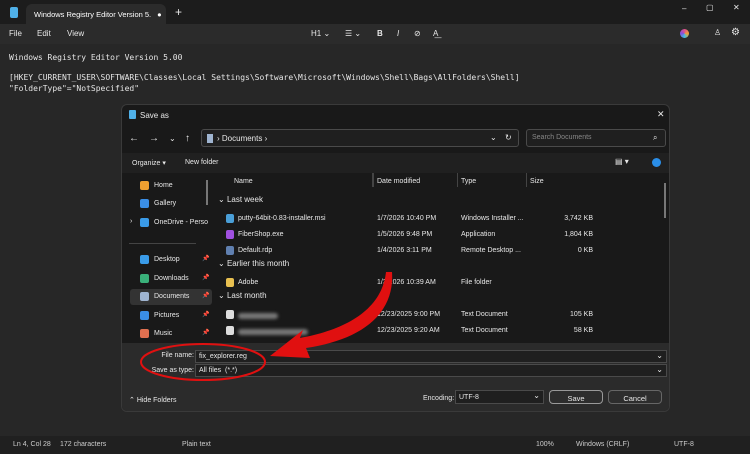 The width and height of the screenshot is (750, 454). I want to click on red-arrow, so click(331, 315).